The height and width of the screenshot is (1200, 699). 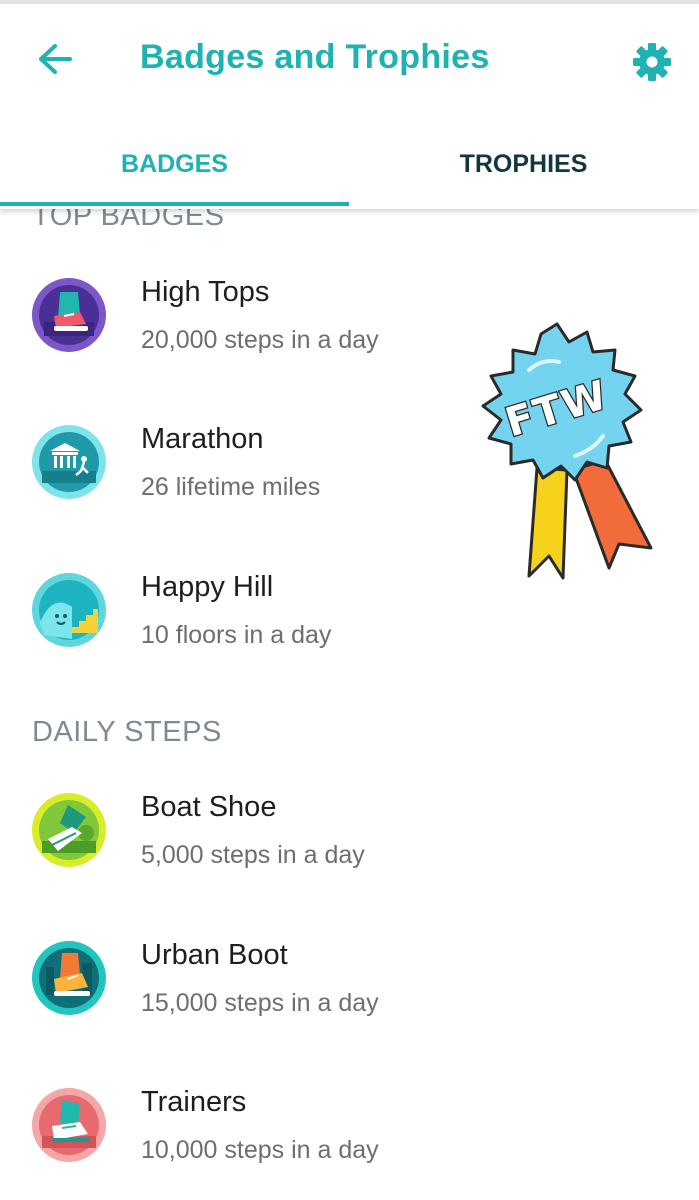 What do you see at coordinates (207, 587) in the screenshot?
I see `badge-title: Happy Hill` at bounding box center [207, 587].